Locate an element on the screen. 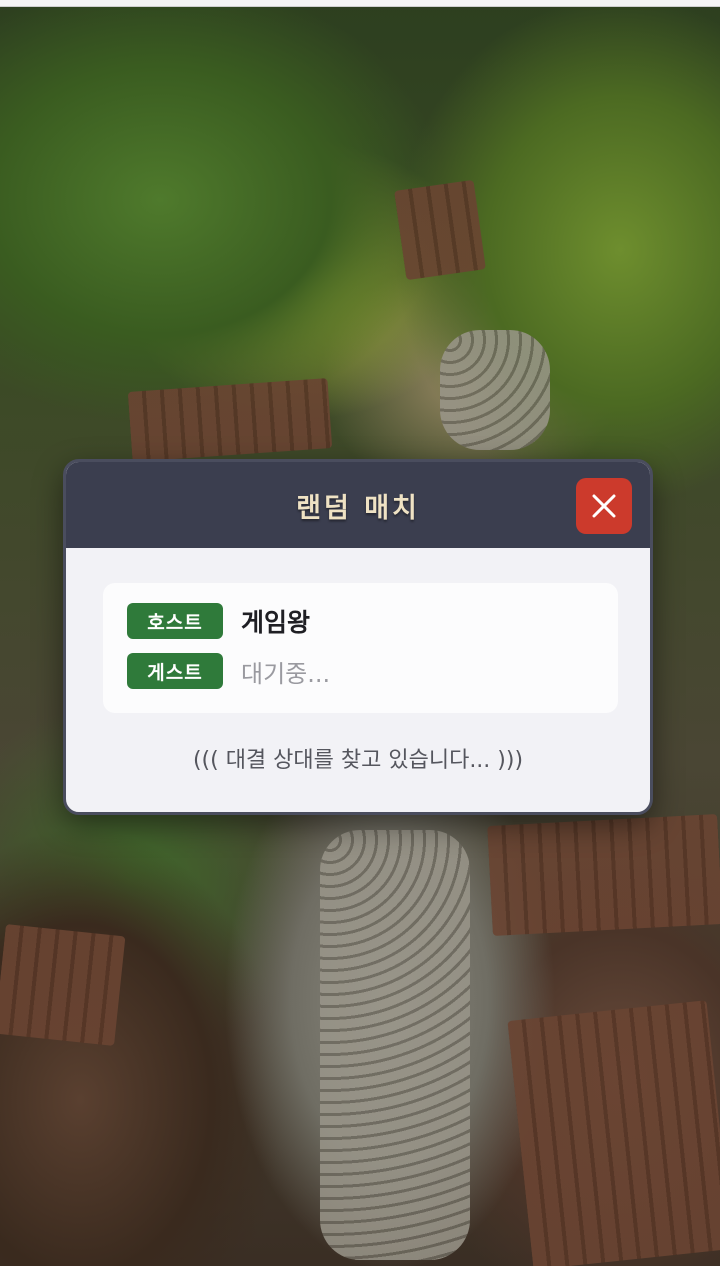 This screenshot has width=720, height=1266. close-icon is located at coordinates (604, 506).